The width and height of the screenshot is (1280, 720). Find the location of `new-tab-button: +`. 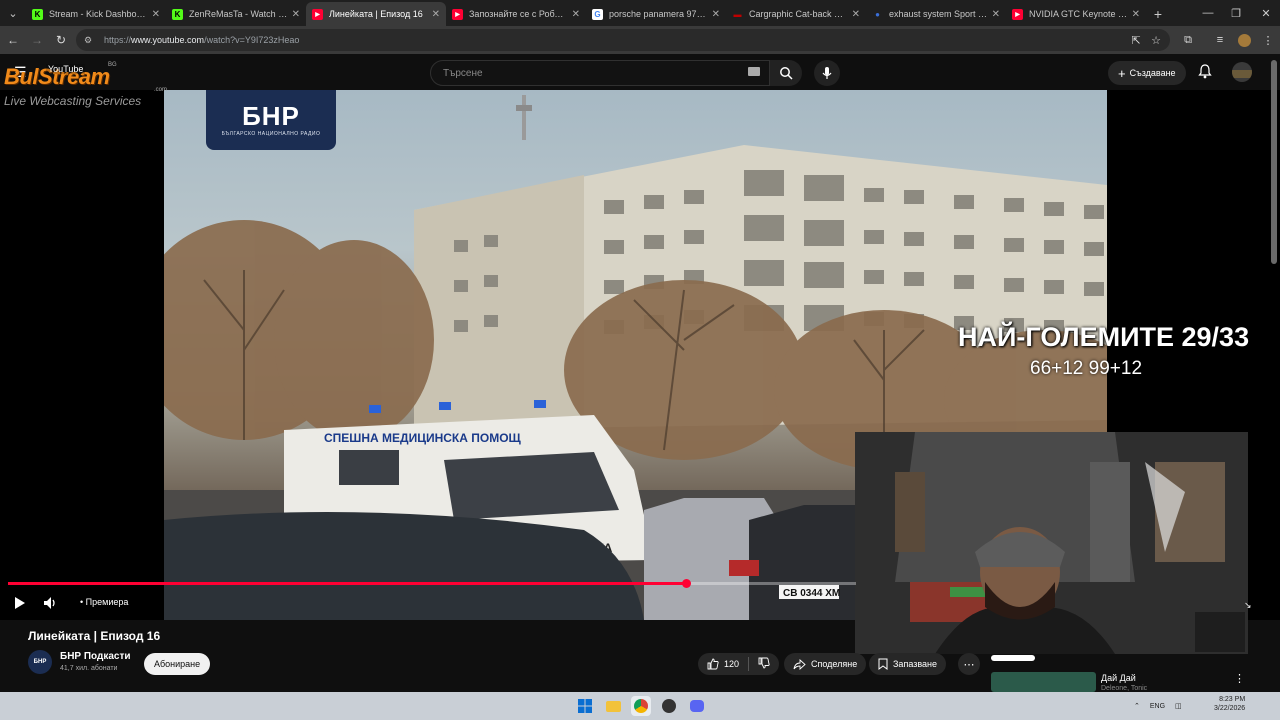

new-tab-button: + is located at coordinates (1158, 14).